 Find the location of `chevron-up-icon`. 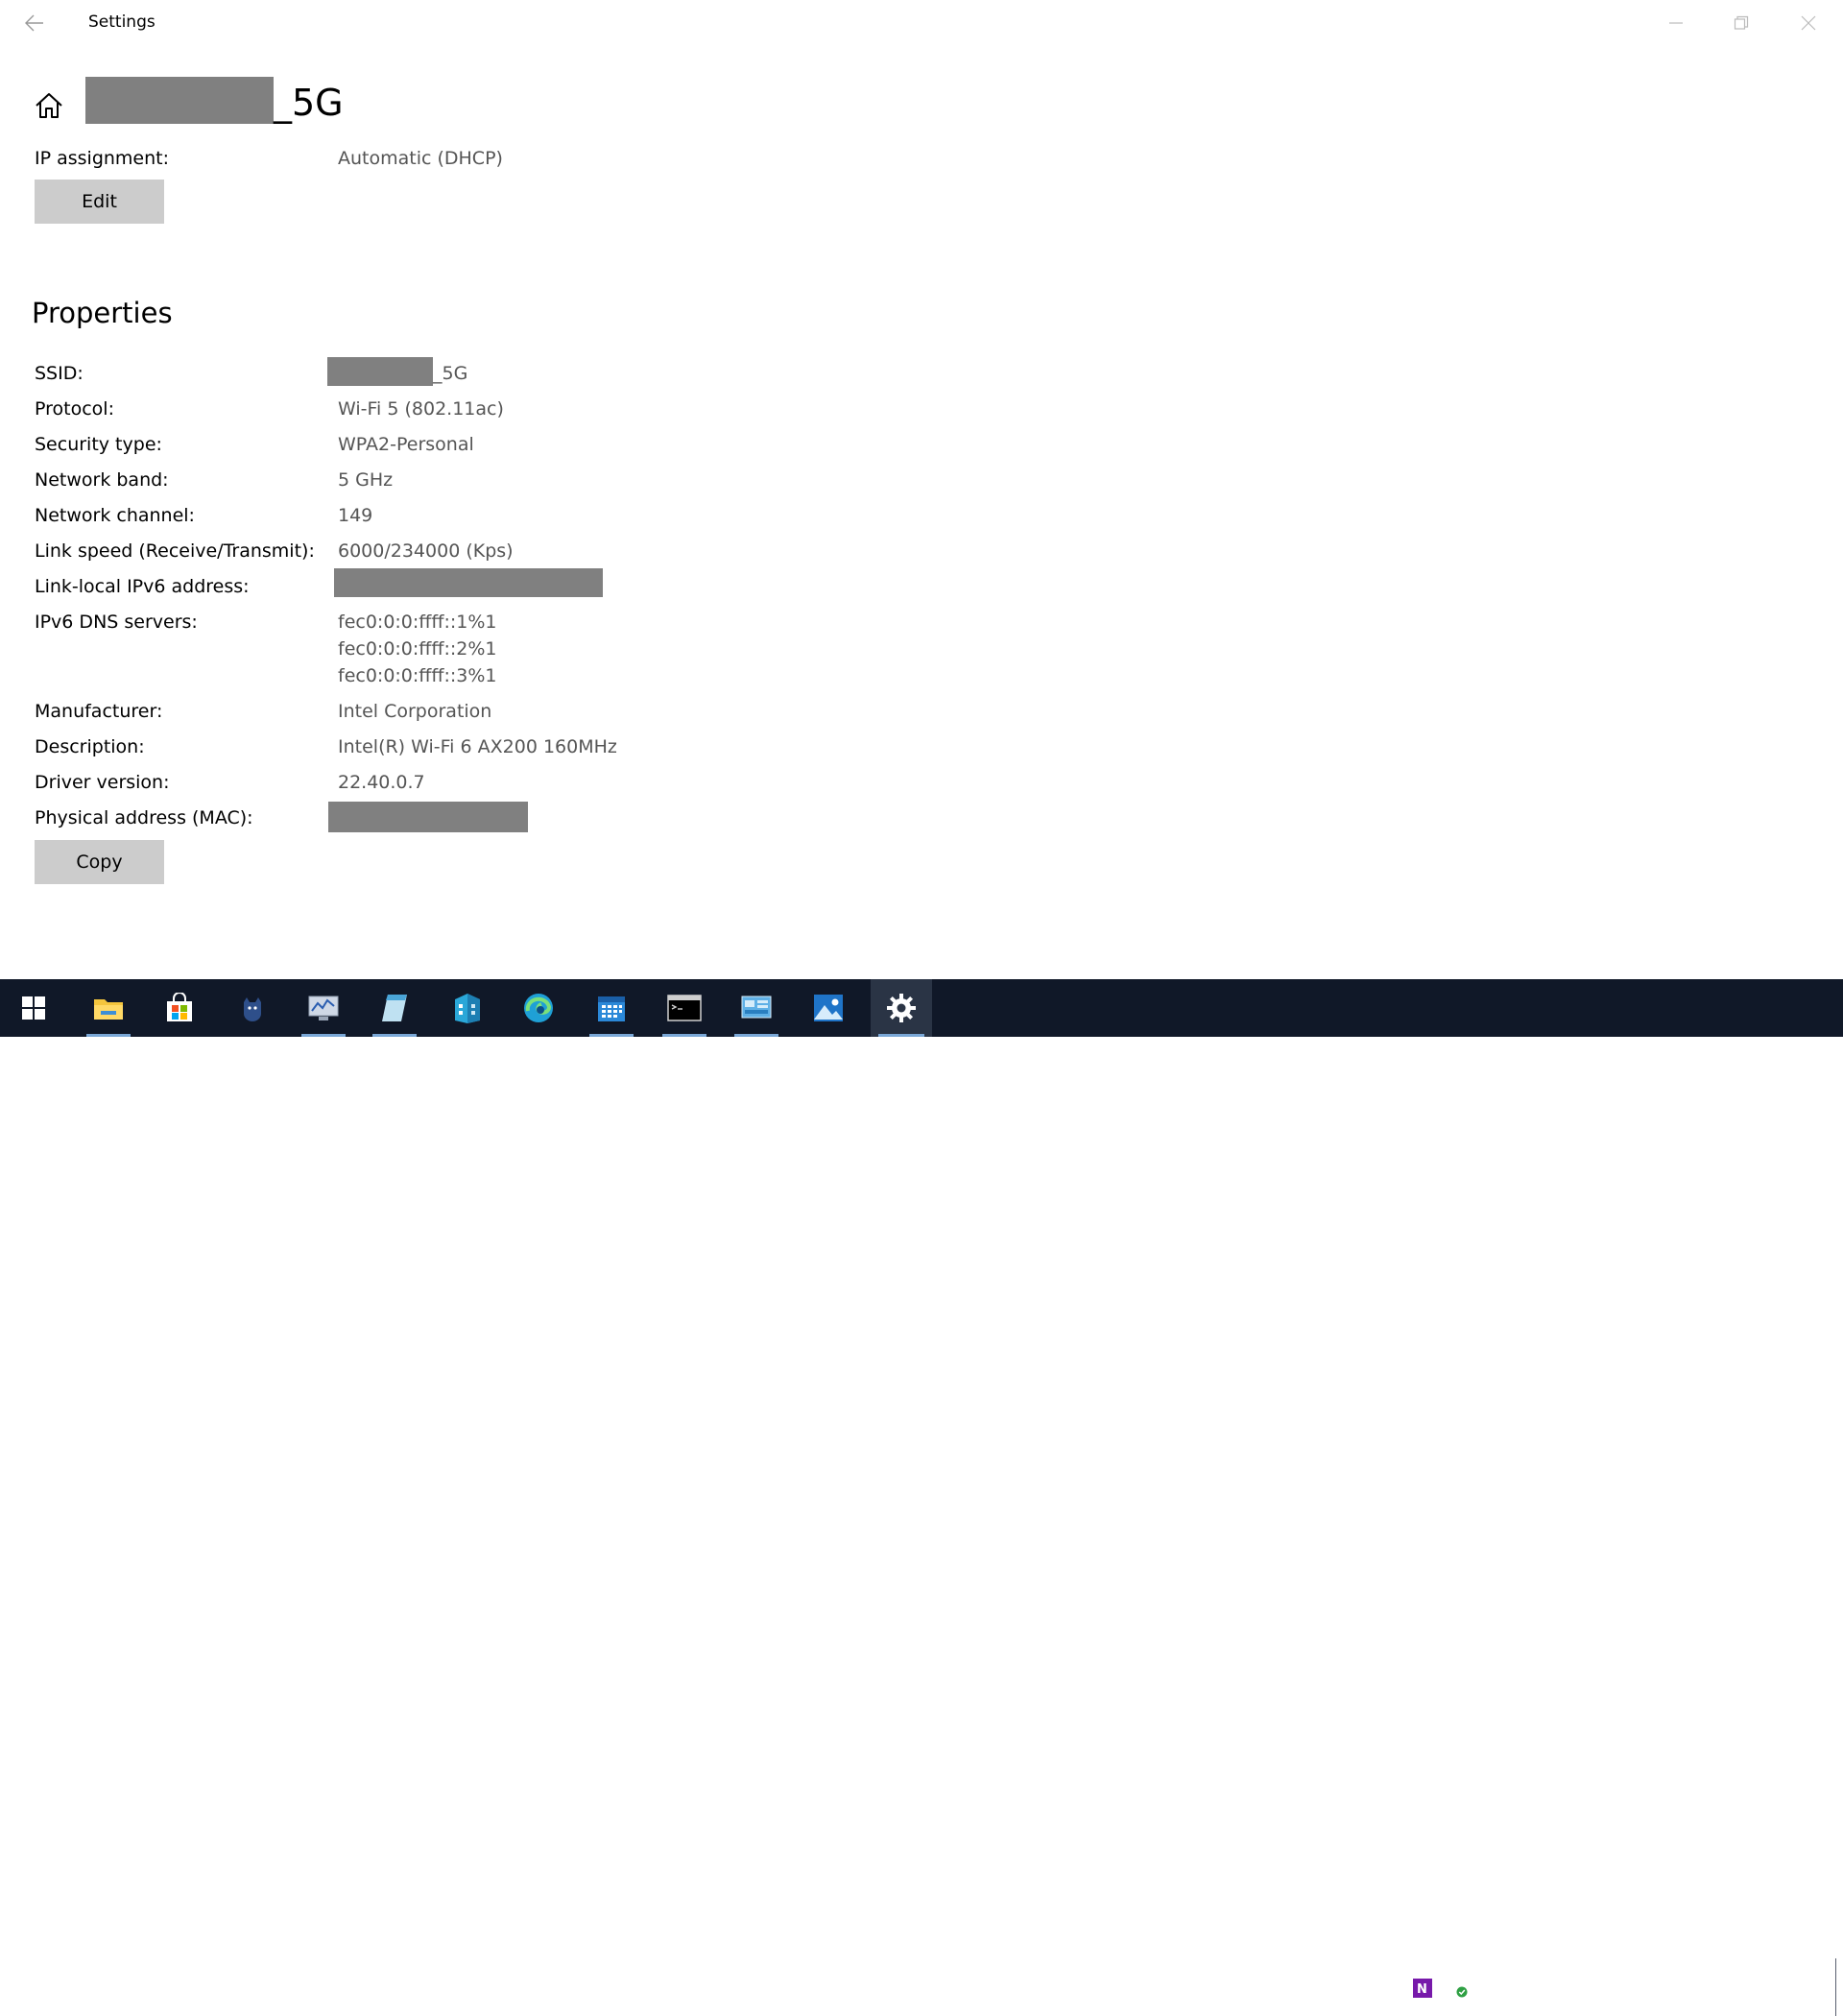

chevron-up-icon is located at coordinates (1388, 1988).